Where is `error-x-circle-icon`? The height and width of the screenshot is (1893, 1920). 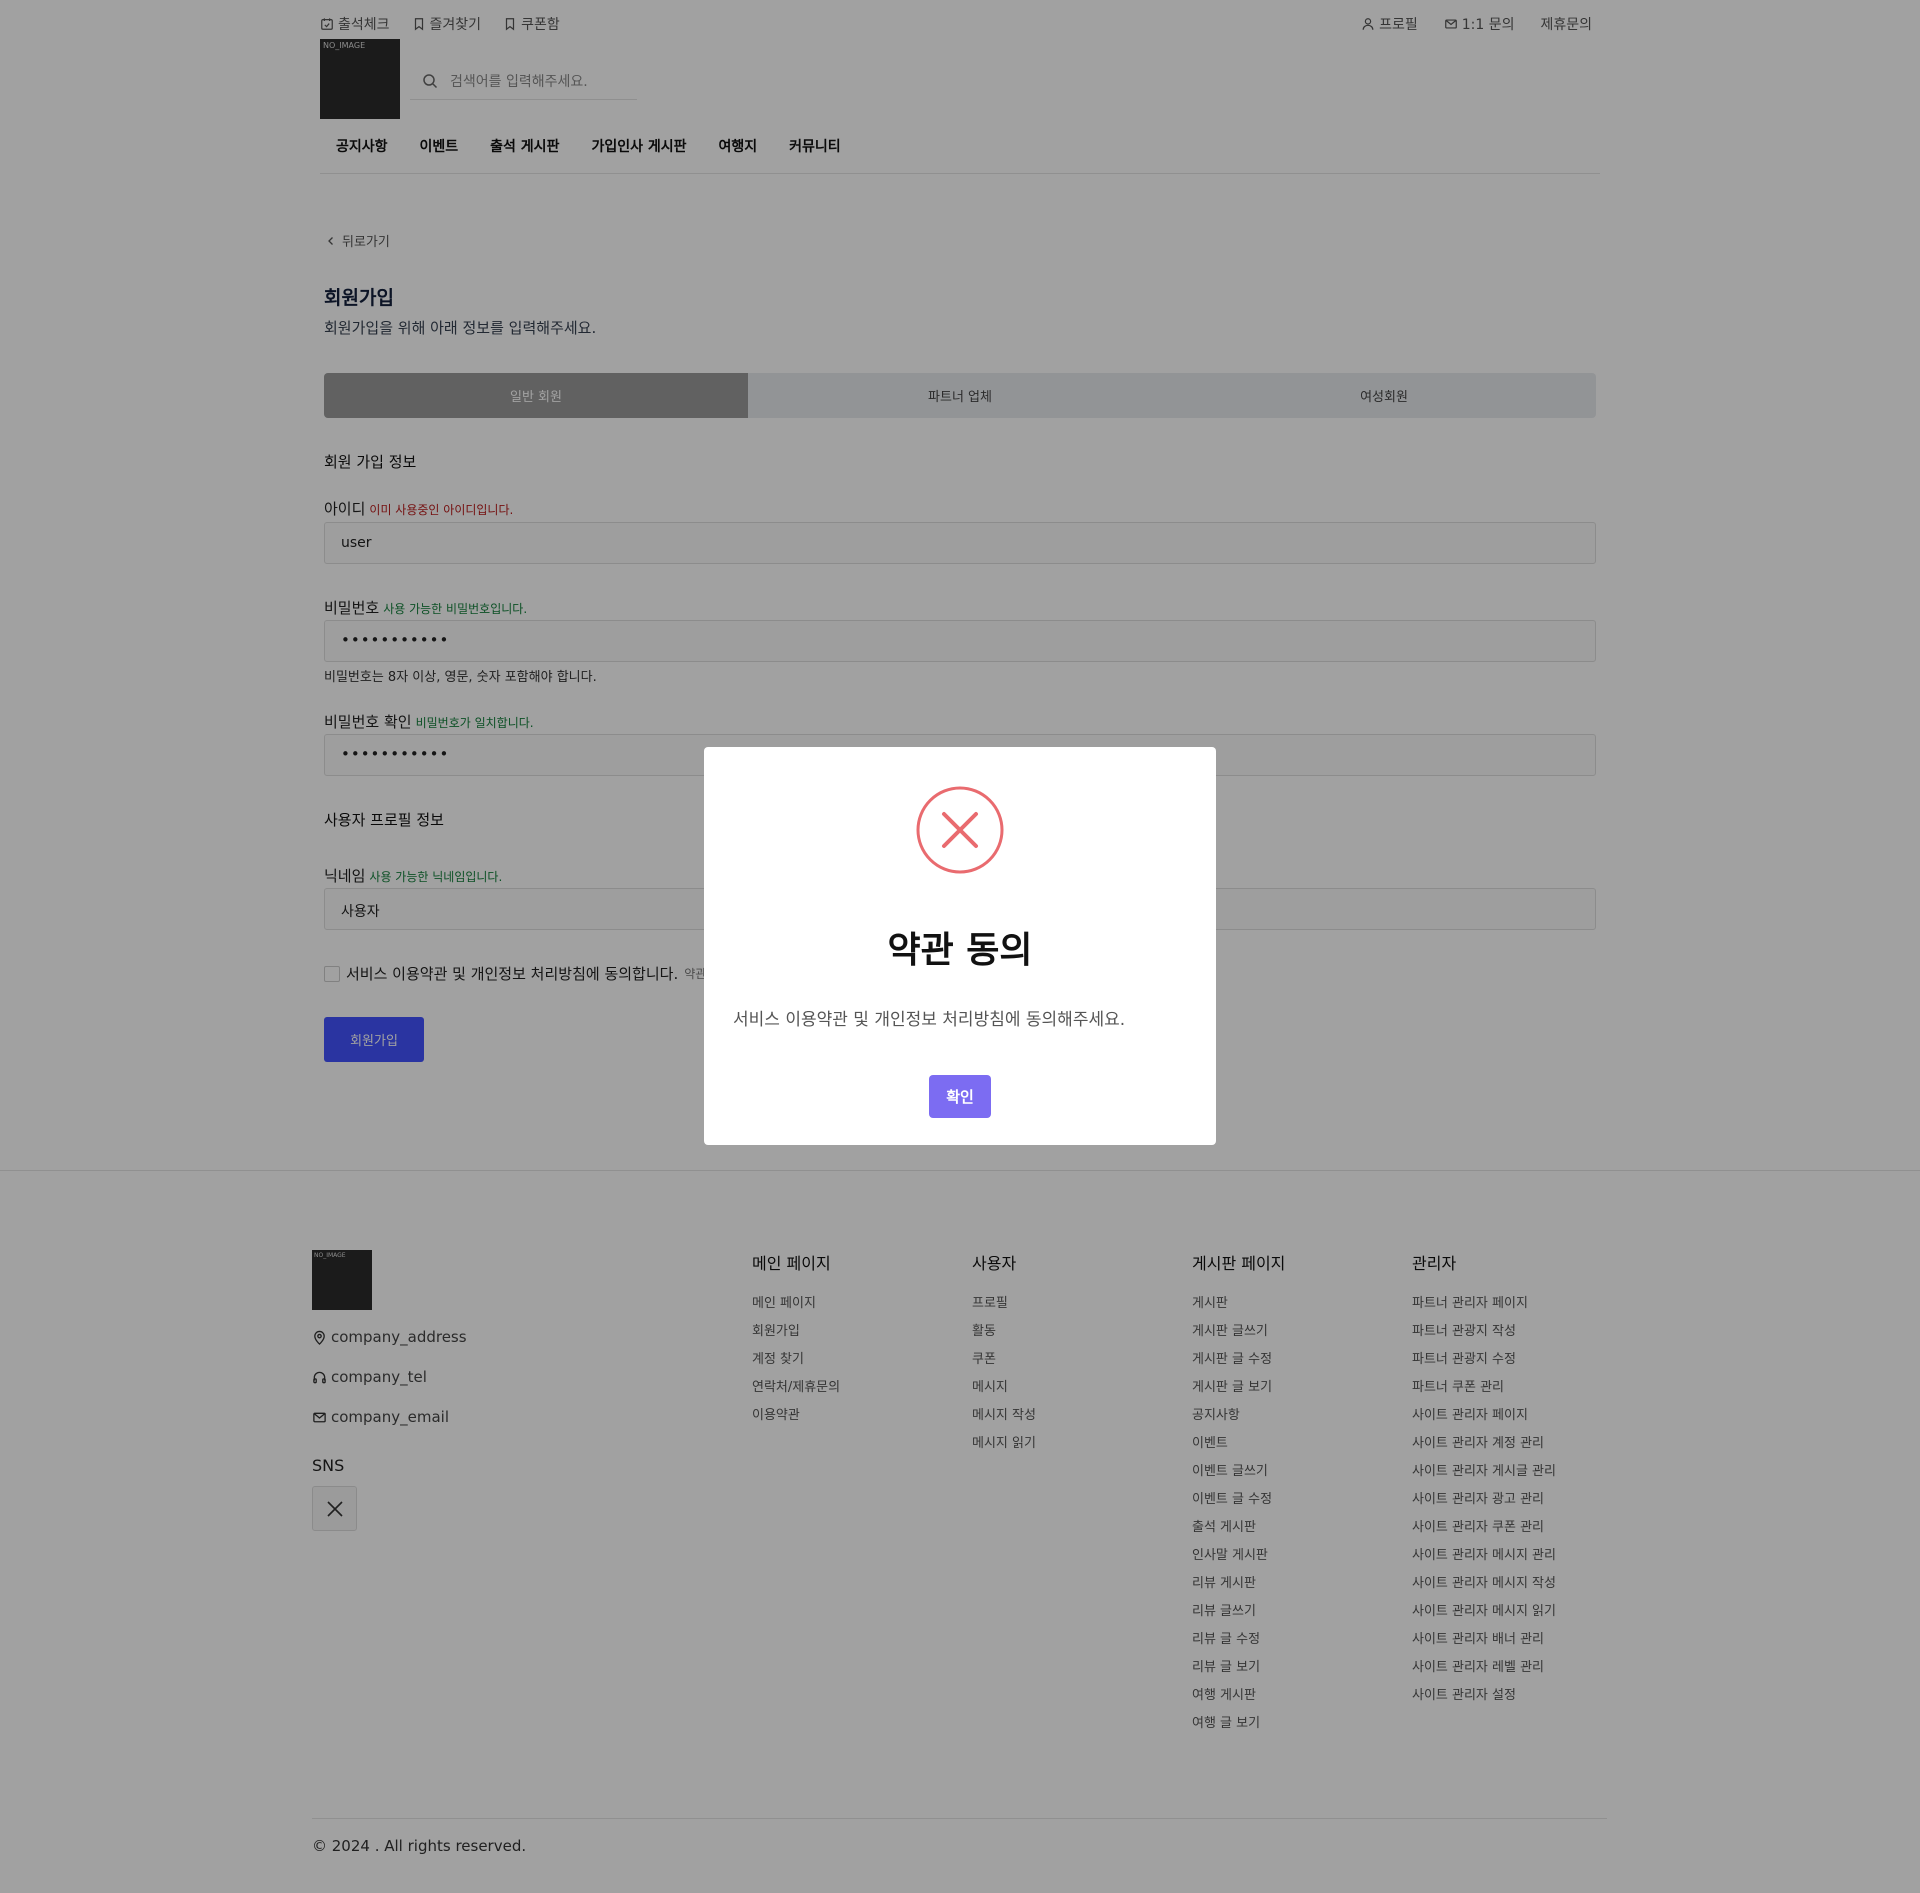 error-x-circle-icon is located at coordinates (960, 830).